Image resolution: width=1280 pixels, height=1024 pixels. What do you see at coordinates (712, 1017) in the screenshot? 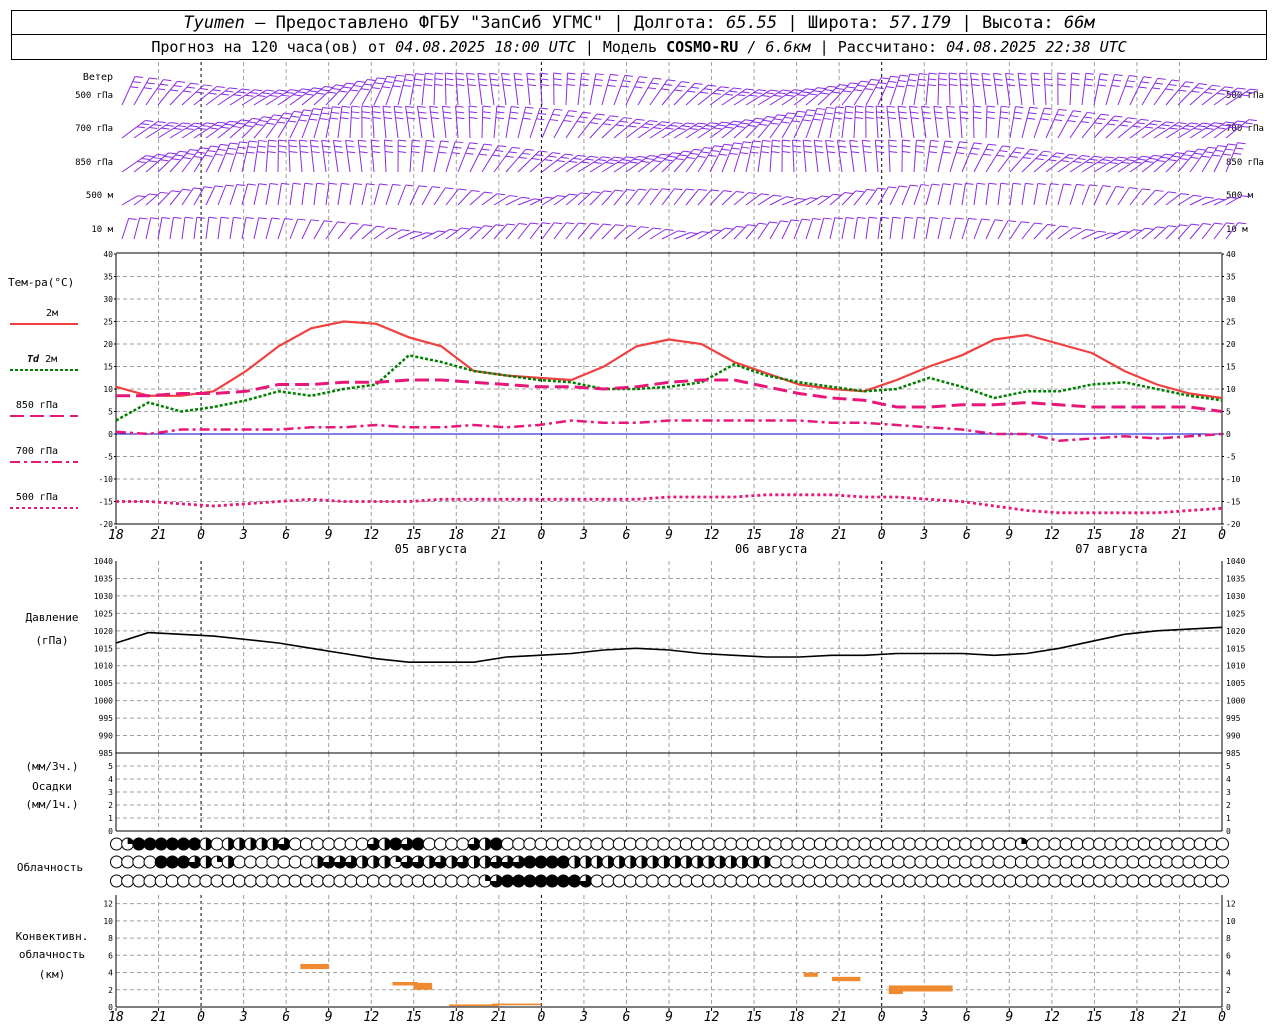
I see `time-label-bottom: 12` at bounding box center [712, 1017].